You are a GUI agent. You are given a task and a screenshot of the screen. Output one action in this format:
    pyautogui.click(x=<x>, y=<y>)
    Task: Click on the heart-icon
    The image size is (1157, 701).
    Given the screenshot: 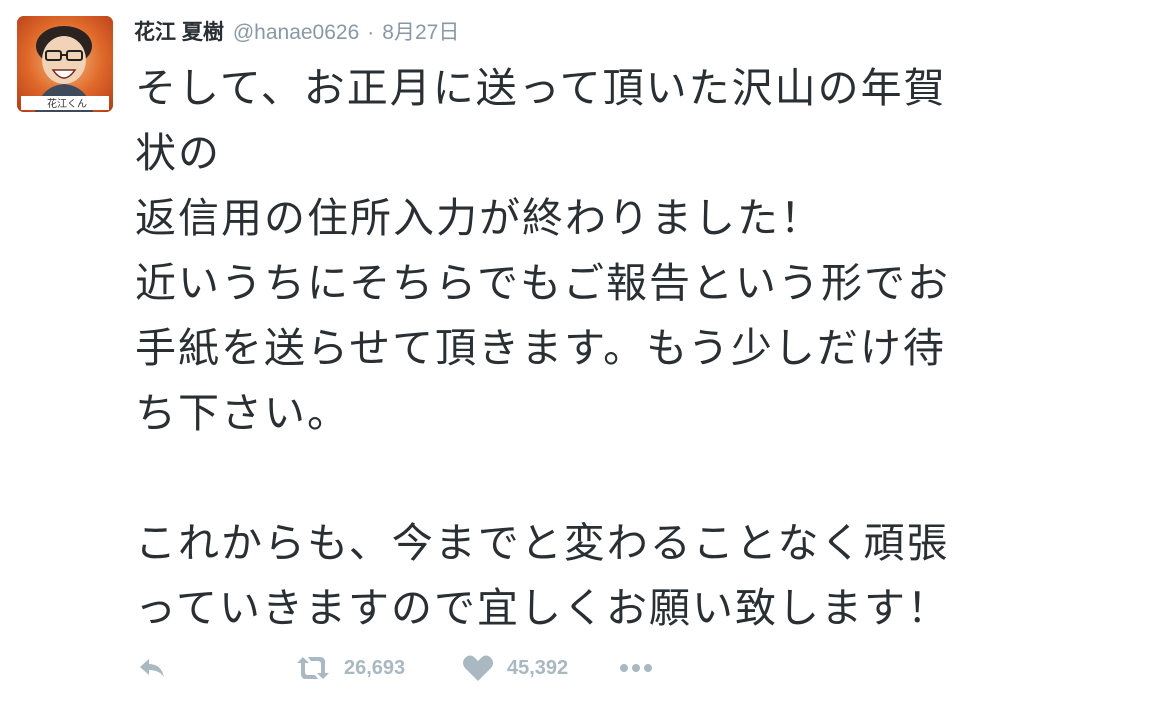 What is the action you would take?
    pyautogui.click(x=478, y=668)
    